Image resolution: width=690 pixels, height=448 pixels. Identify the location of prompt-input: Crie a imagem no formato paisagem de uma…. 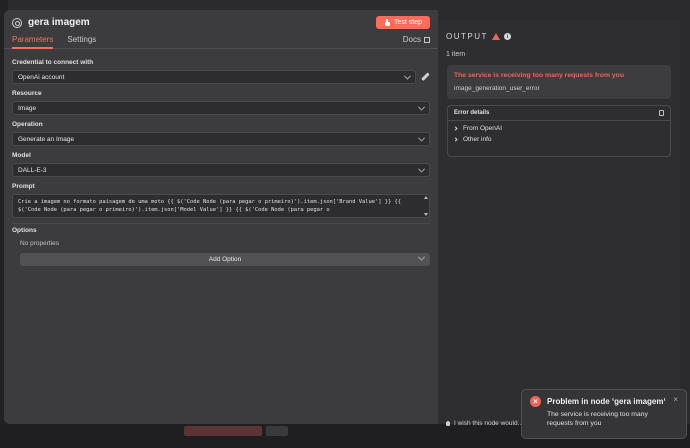
(221, 206).